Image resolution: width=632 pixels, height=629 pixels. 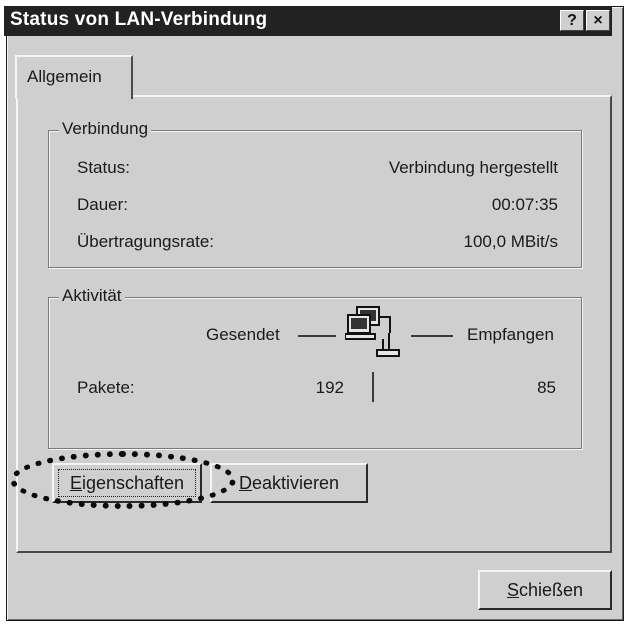 I want to click on close-mnemonic: S, so click(x=512, y=590).